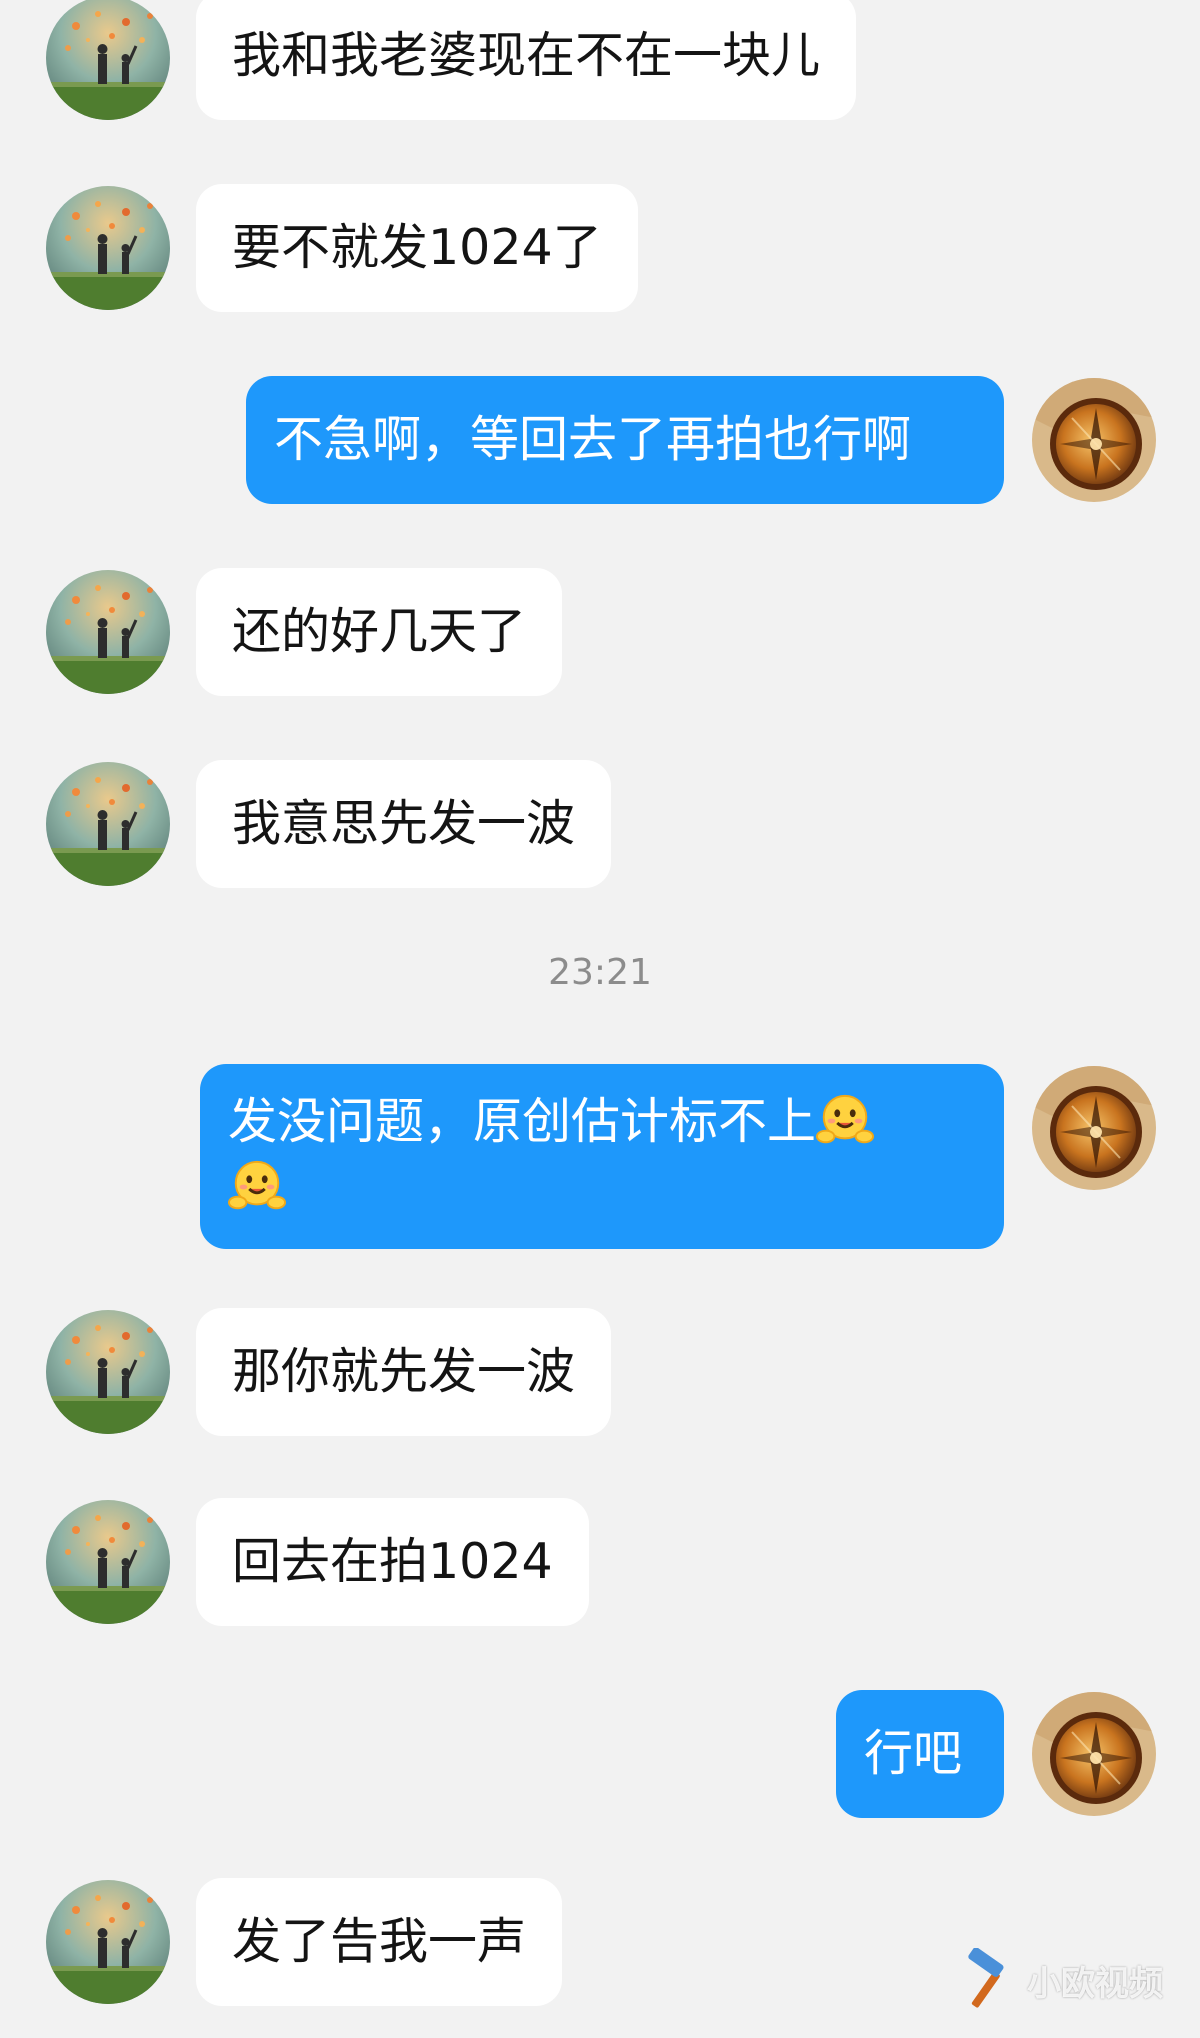  What do you see at coordinates (986, 1978) in the screenshot?
I see `hammer-icon` at bounding box center [986, 1978].